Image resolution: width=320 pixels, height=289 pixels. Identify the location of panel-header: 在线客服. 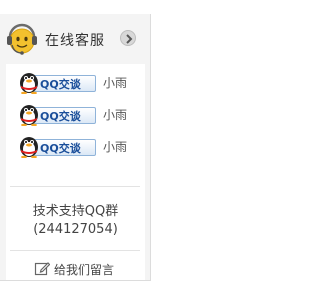
(75, 39).